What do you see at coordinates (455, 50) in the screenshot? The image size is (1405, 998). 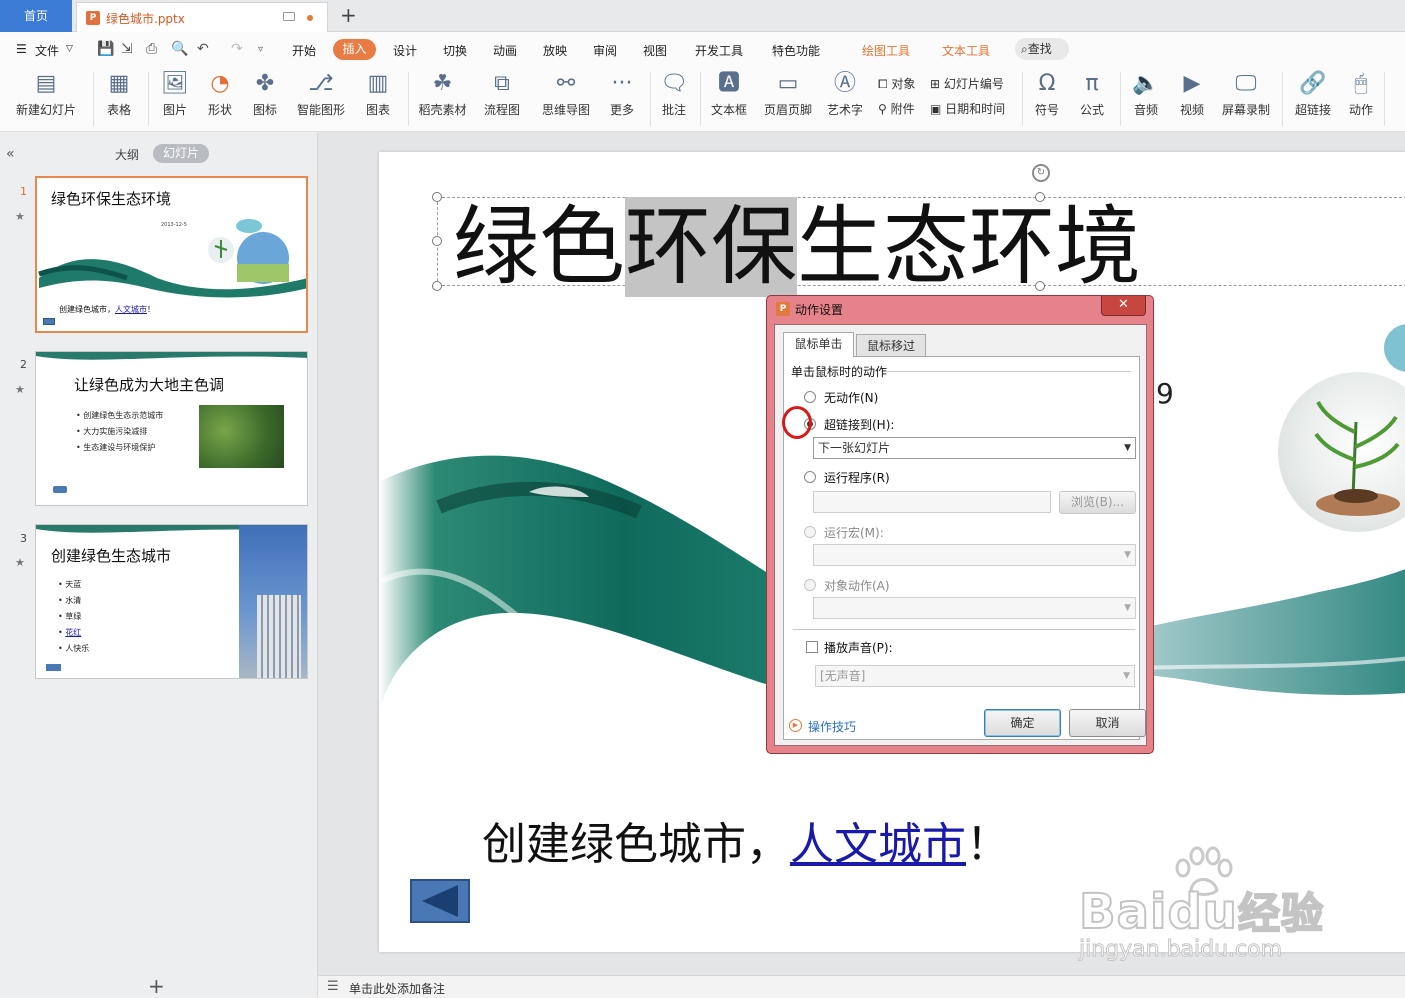 I see `menu-transition: 切换` at bounding box center [455, 50].